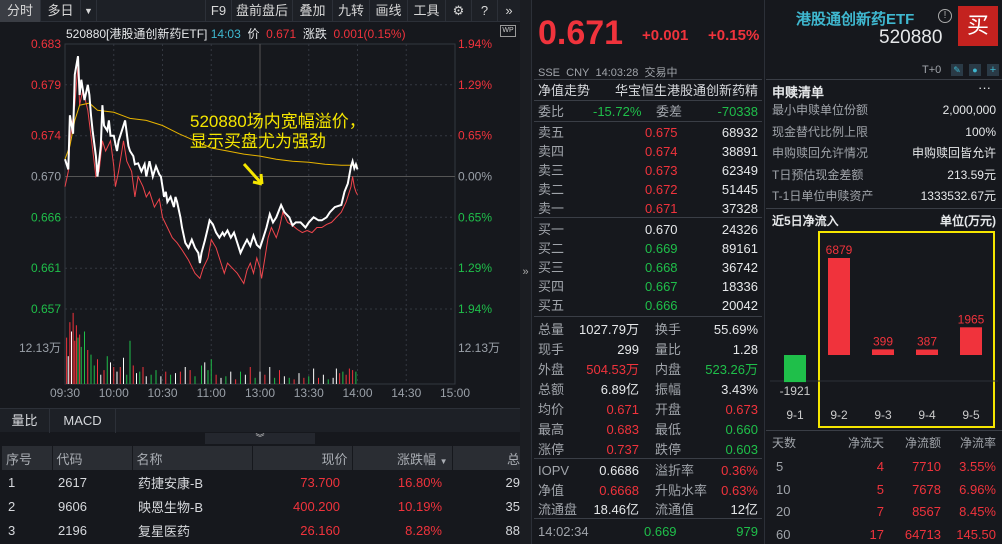  What do you see at coordinates (953, 153) in the screenshot?
I see `creation-value: 申购赎回皆允许` at bounding box center [953, 153].